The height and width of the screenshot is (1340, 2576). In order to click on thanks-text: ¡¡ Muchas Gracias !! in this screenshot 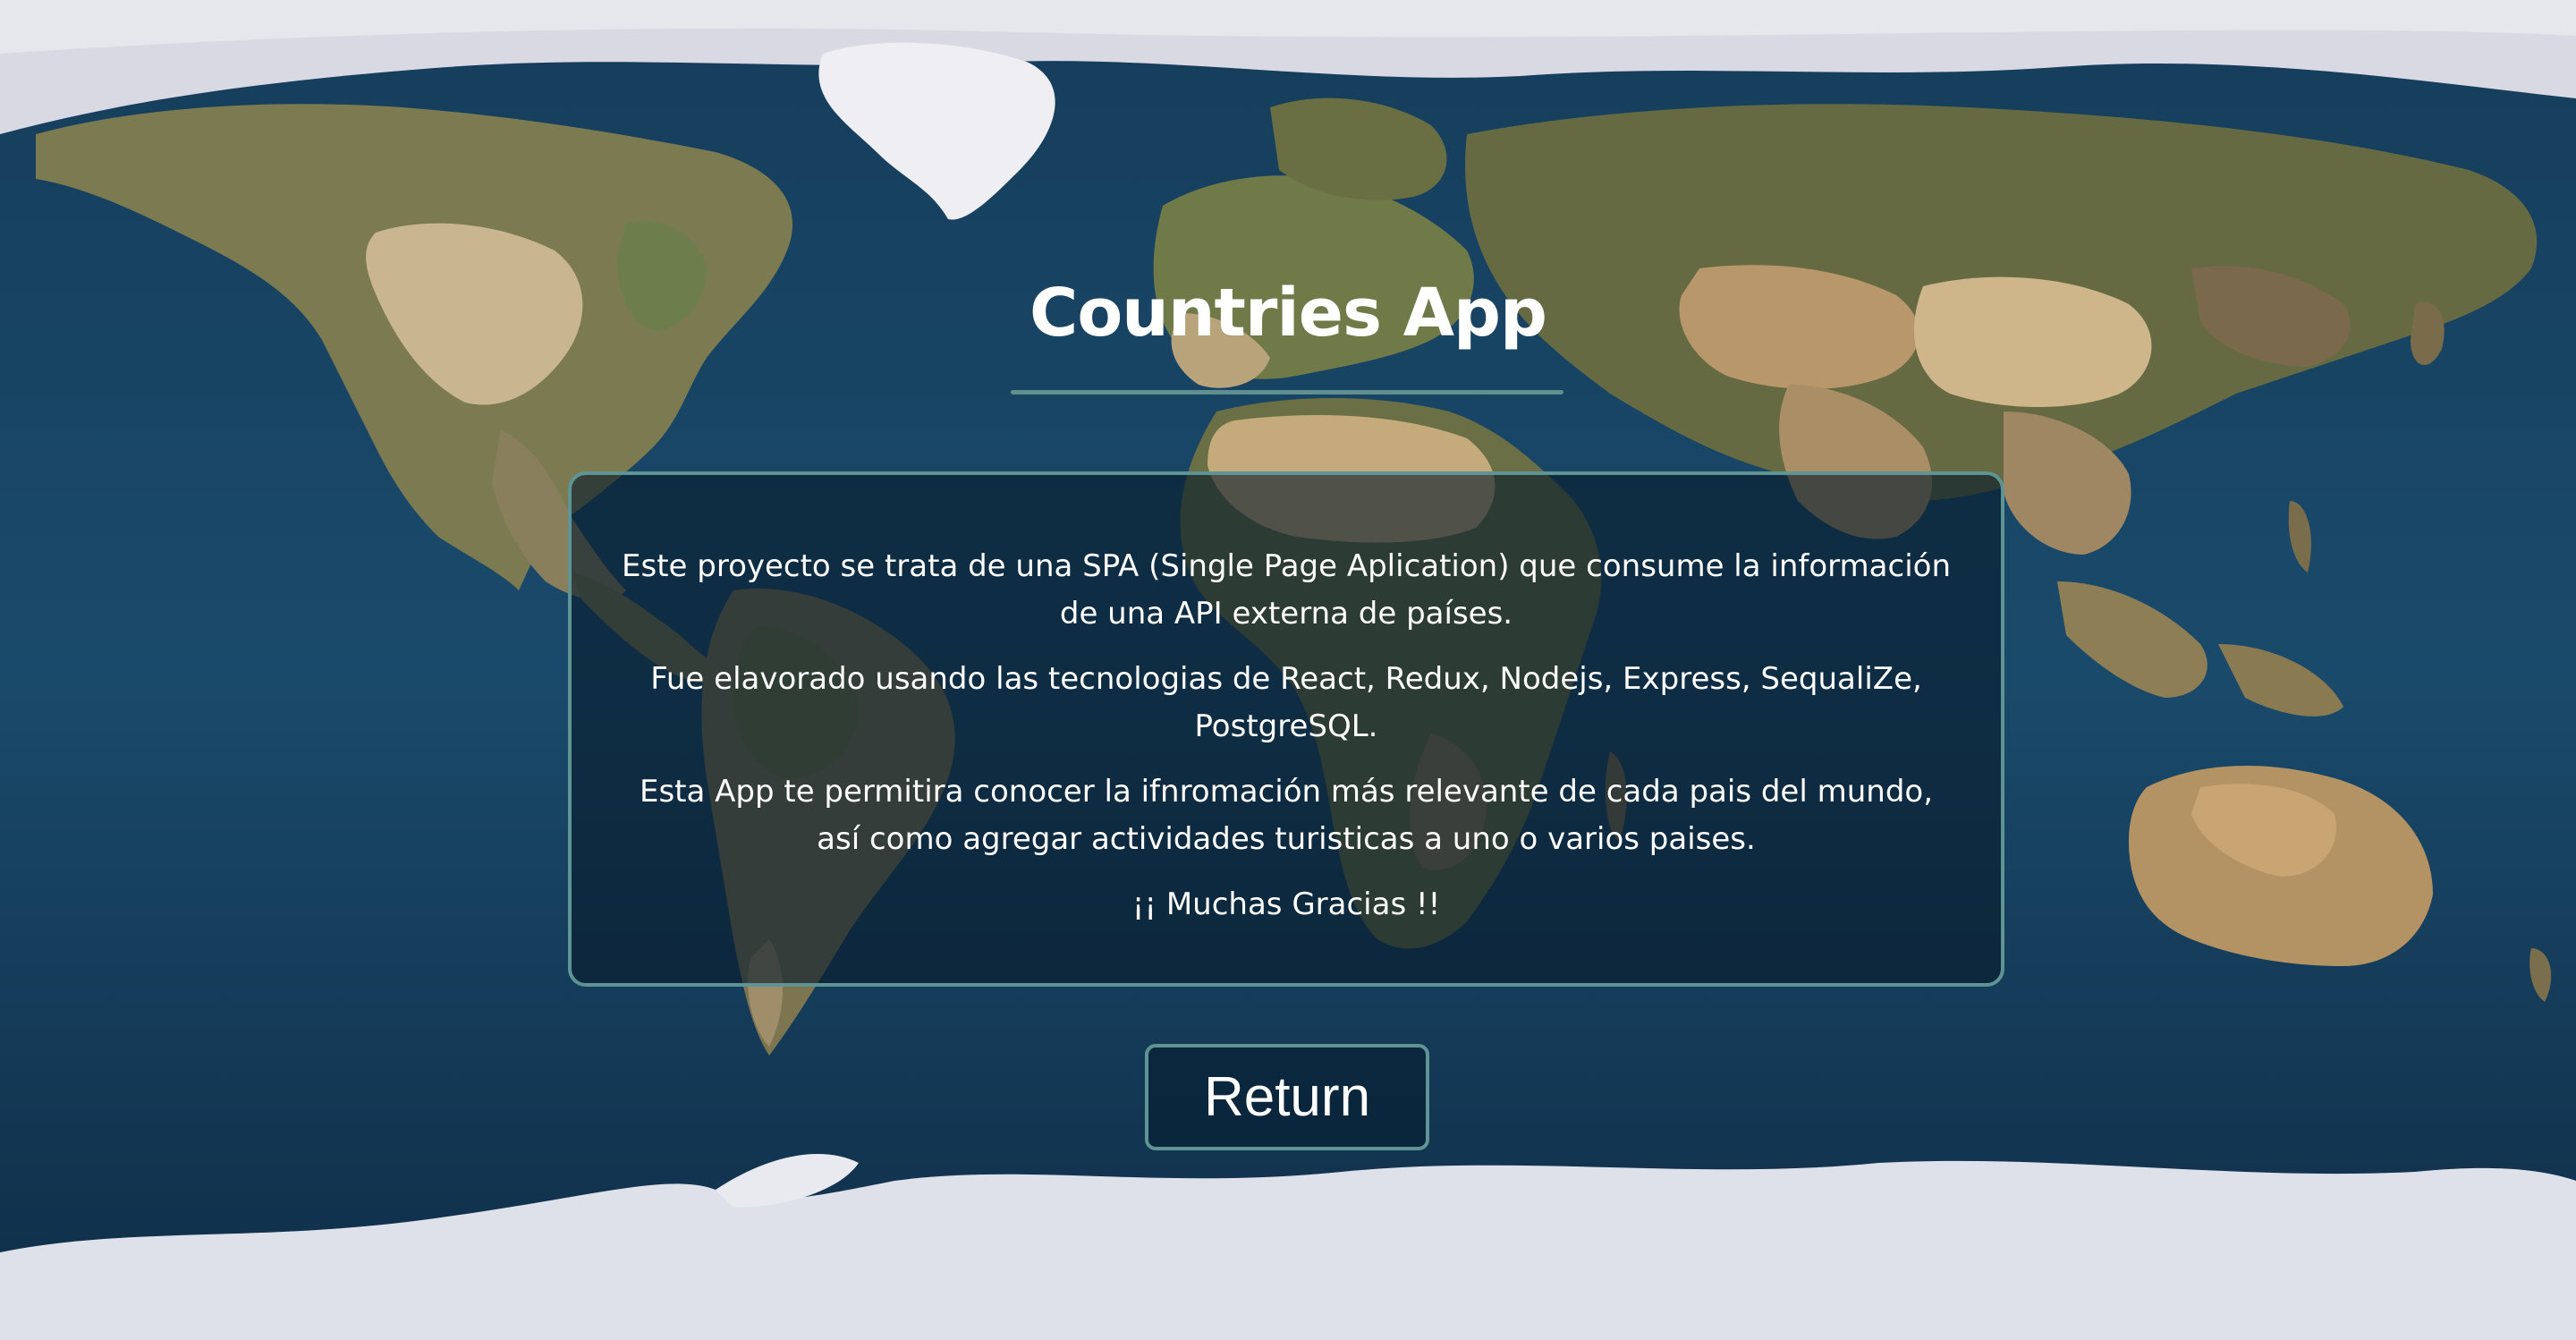, I will do `click(1286, 904)`.